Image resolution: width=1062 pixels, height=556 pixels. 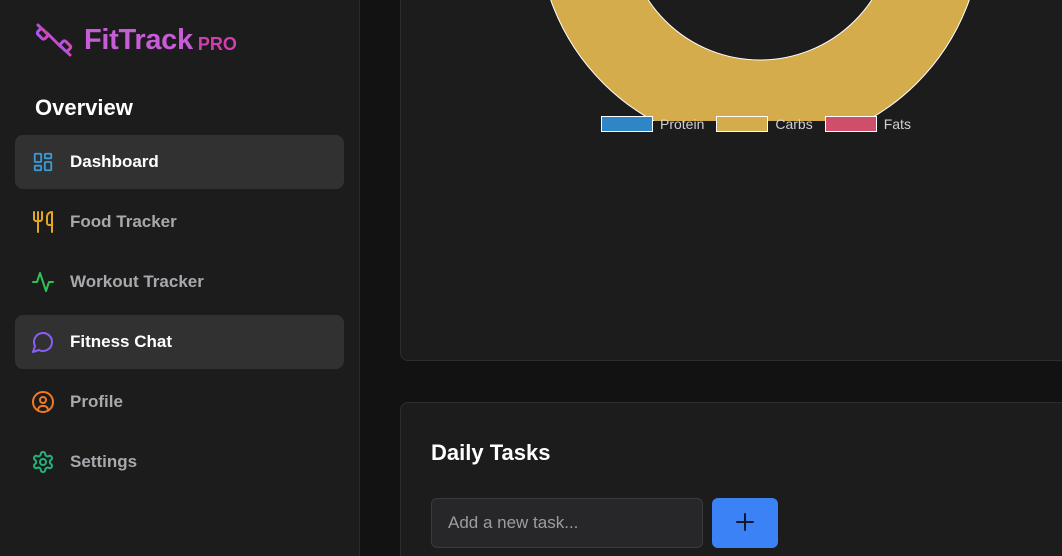 What do you see at coordinates (43, 462) in the screenshot?
I see `gear-icon` at bounding box center [43, 462].